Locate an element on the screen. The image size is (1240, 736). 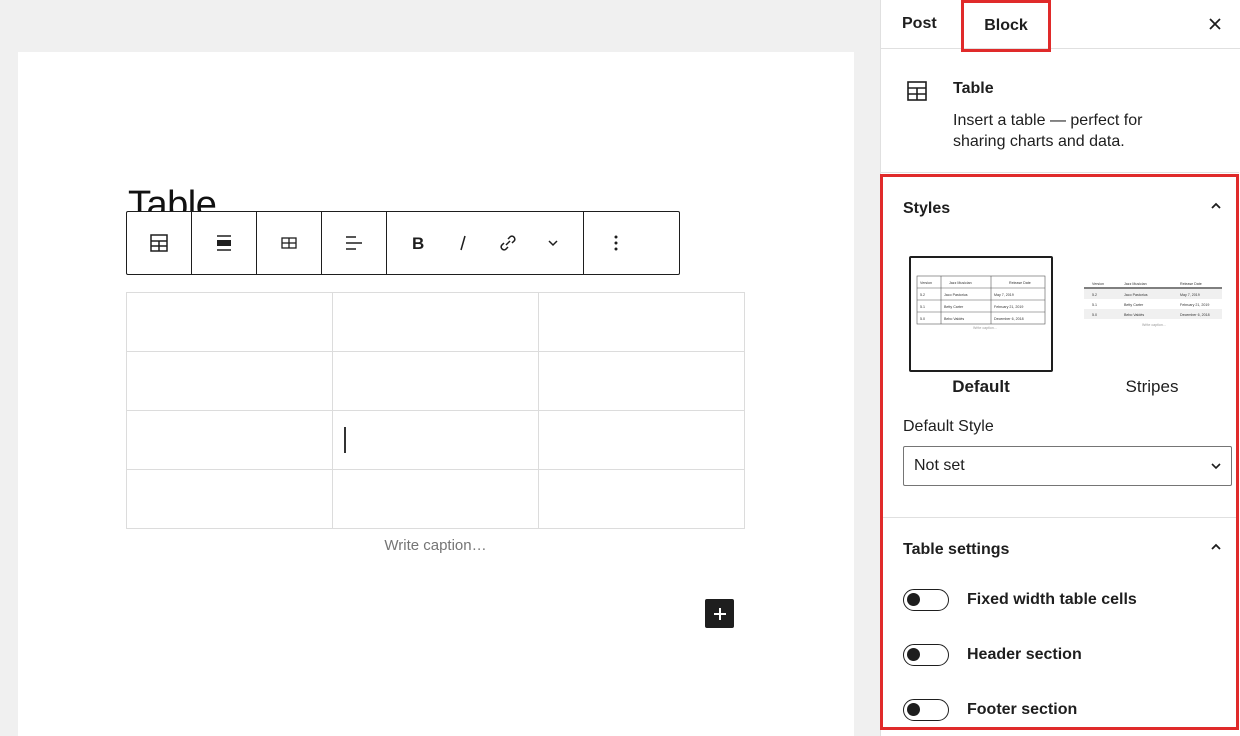
table-icon is located at coordinates (159, 243).